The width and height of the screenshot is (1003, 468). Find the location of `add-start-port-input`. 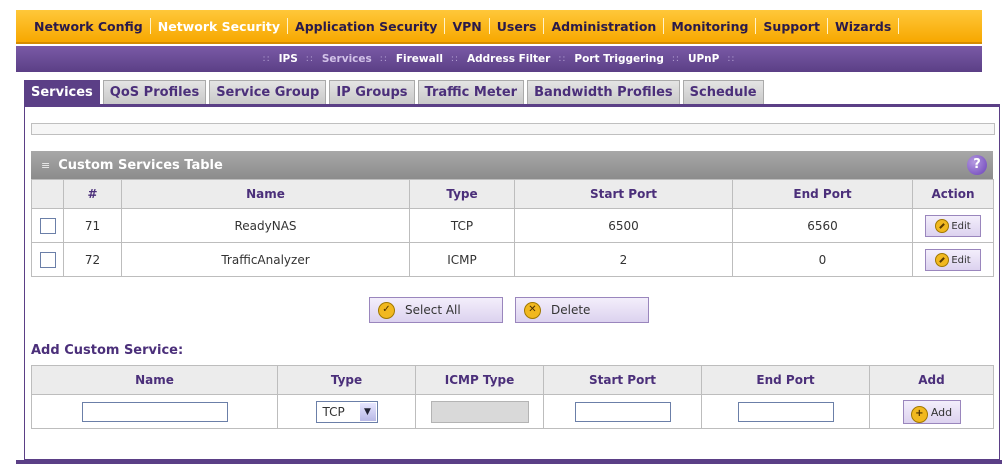

add-start-port-input is located at coordinates (622, 411).